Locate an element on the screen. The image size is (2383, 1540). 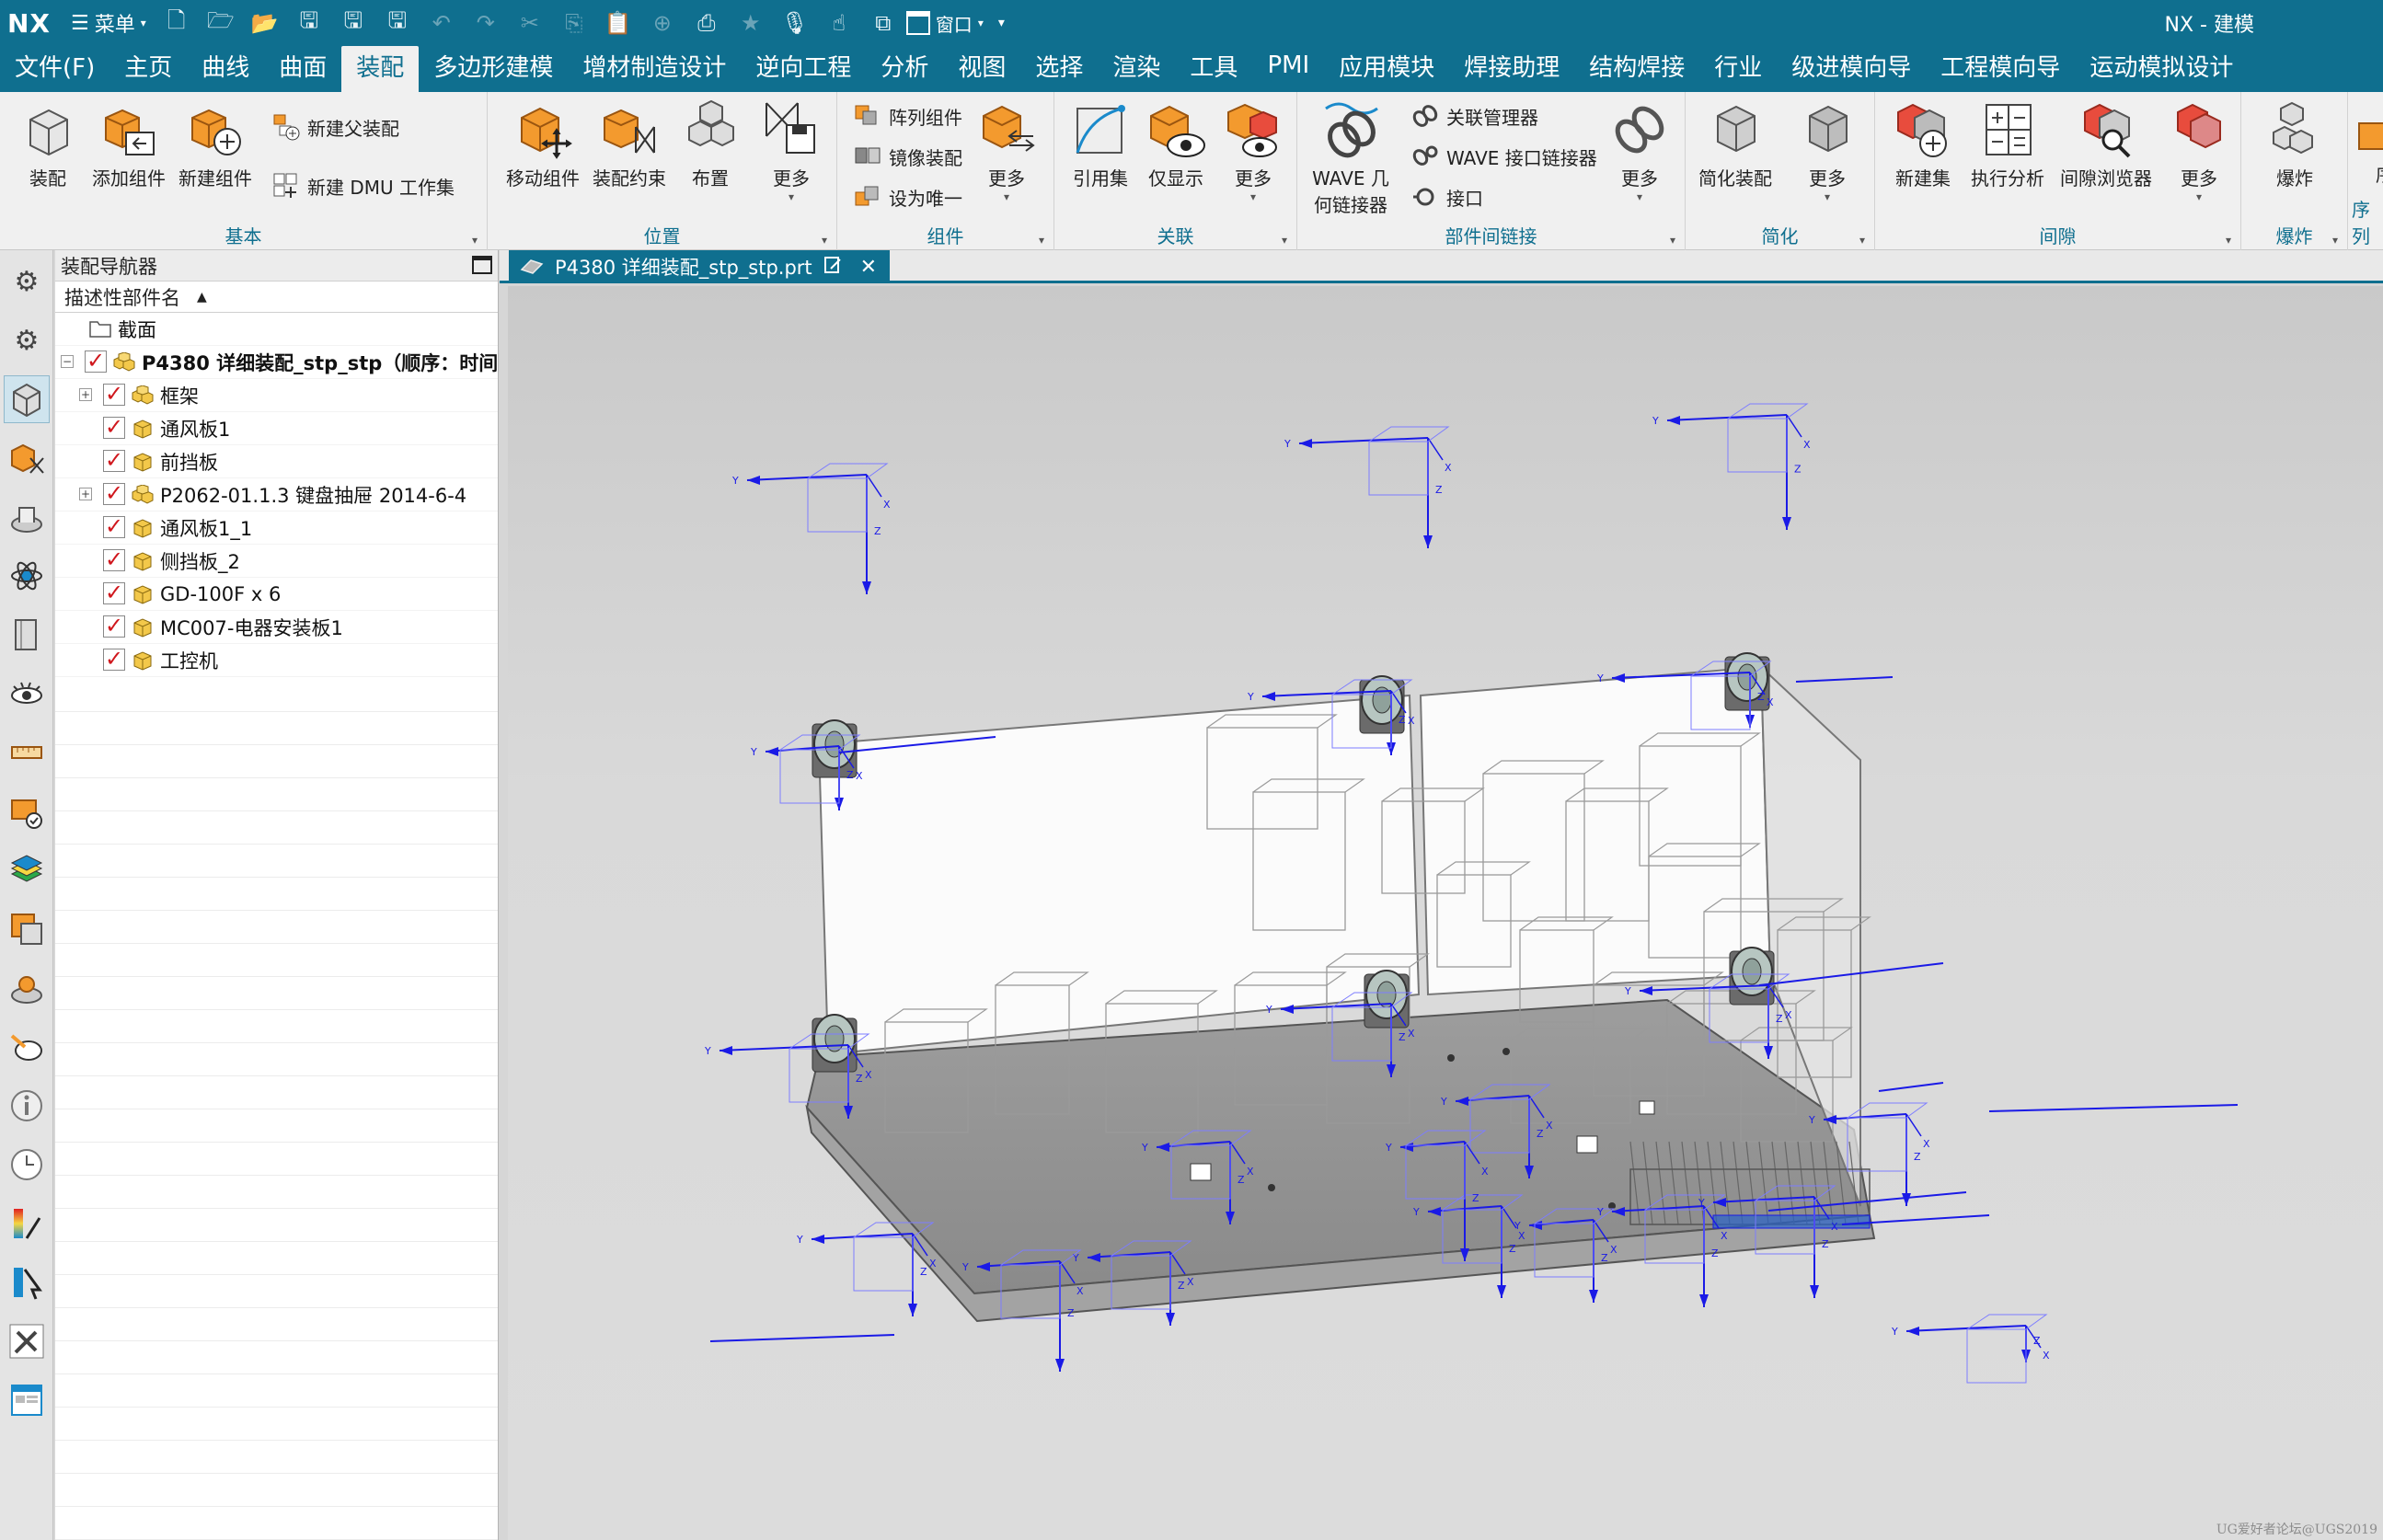
relation-manager-button: 关联管理器 is located at coordinates (1474, 115).